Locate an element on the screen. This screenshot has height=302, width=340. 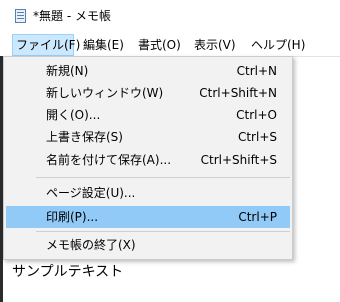
menu-item-save-as: 名前を付けて保存(A)... Ctrl+Shift+S is located at coordinates (148, 160).